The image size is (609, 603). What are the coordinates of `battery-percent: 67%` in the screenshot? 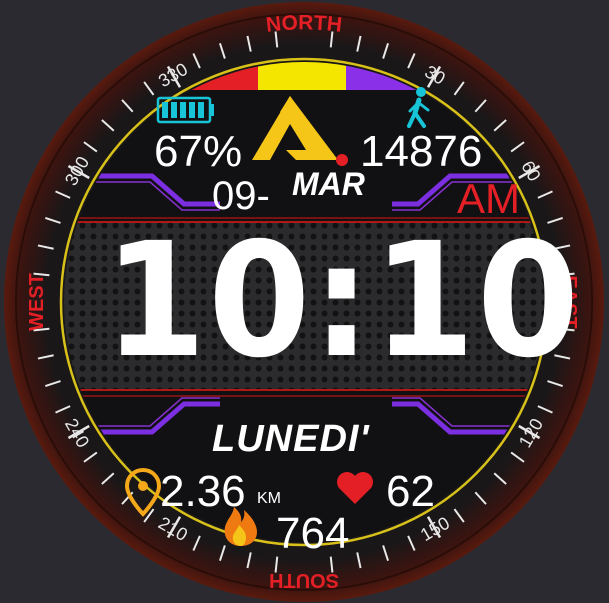 It's located at (198, 151).